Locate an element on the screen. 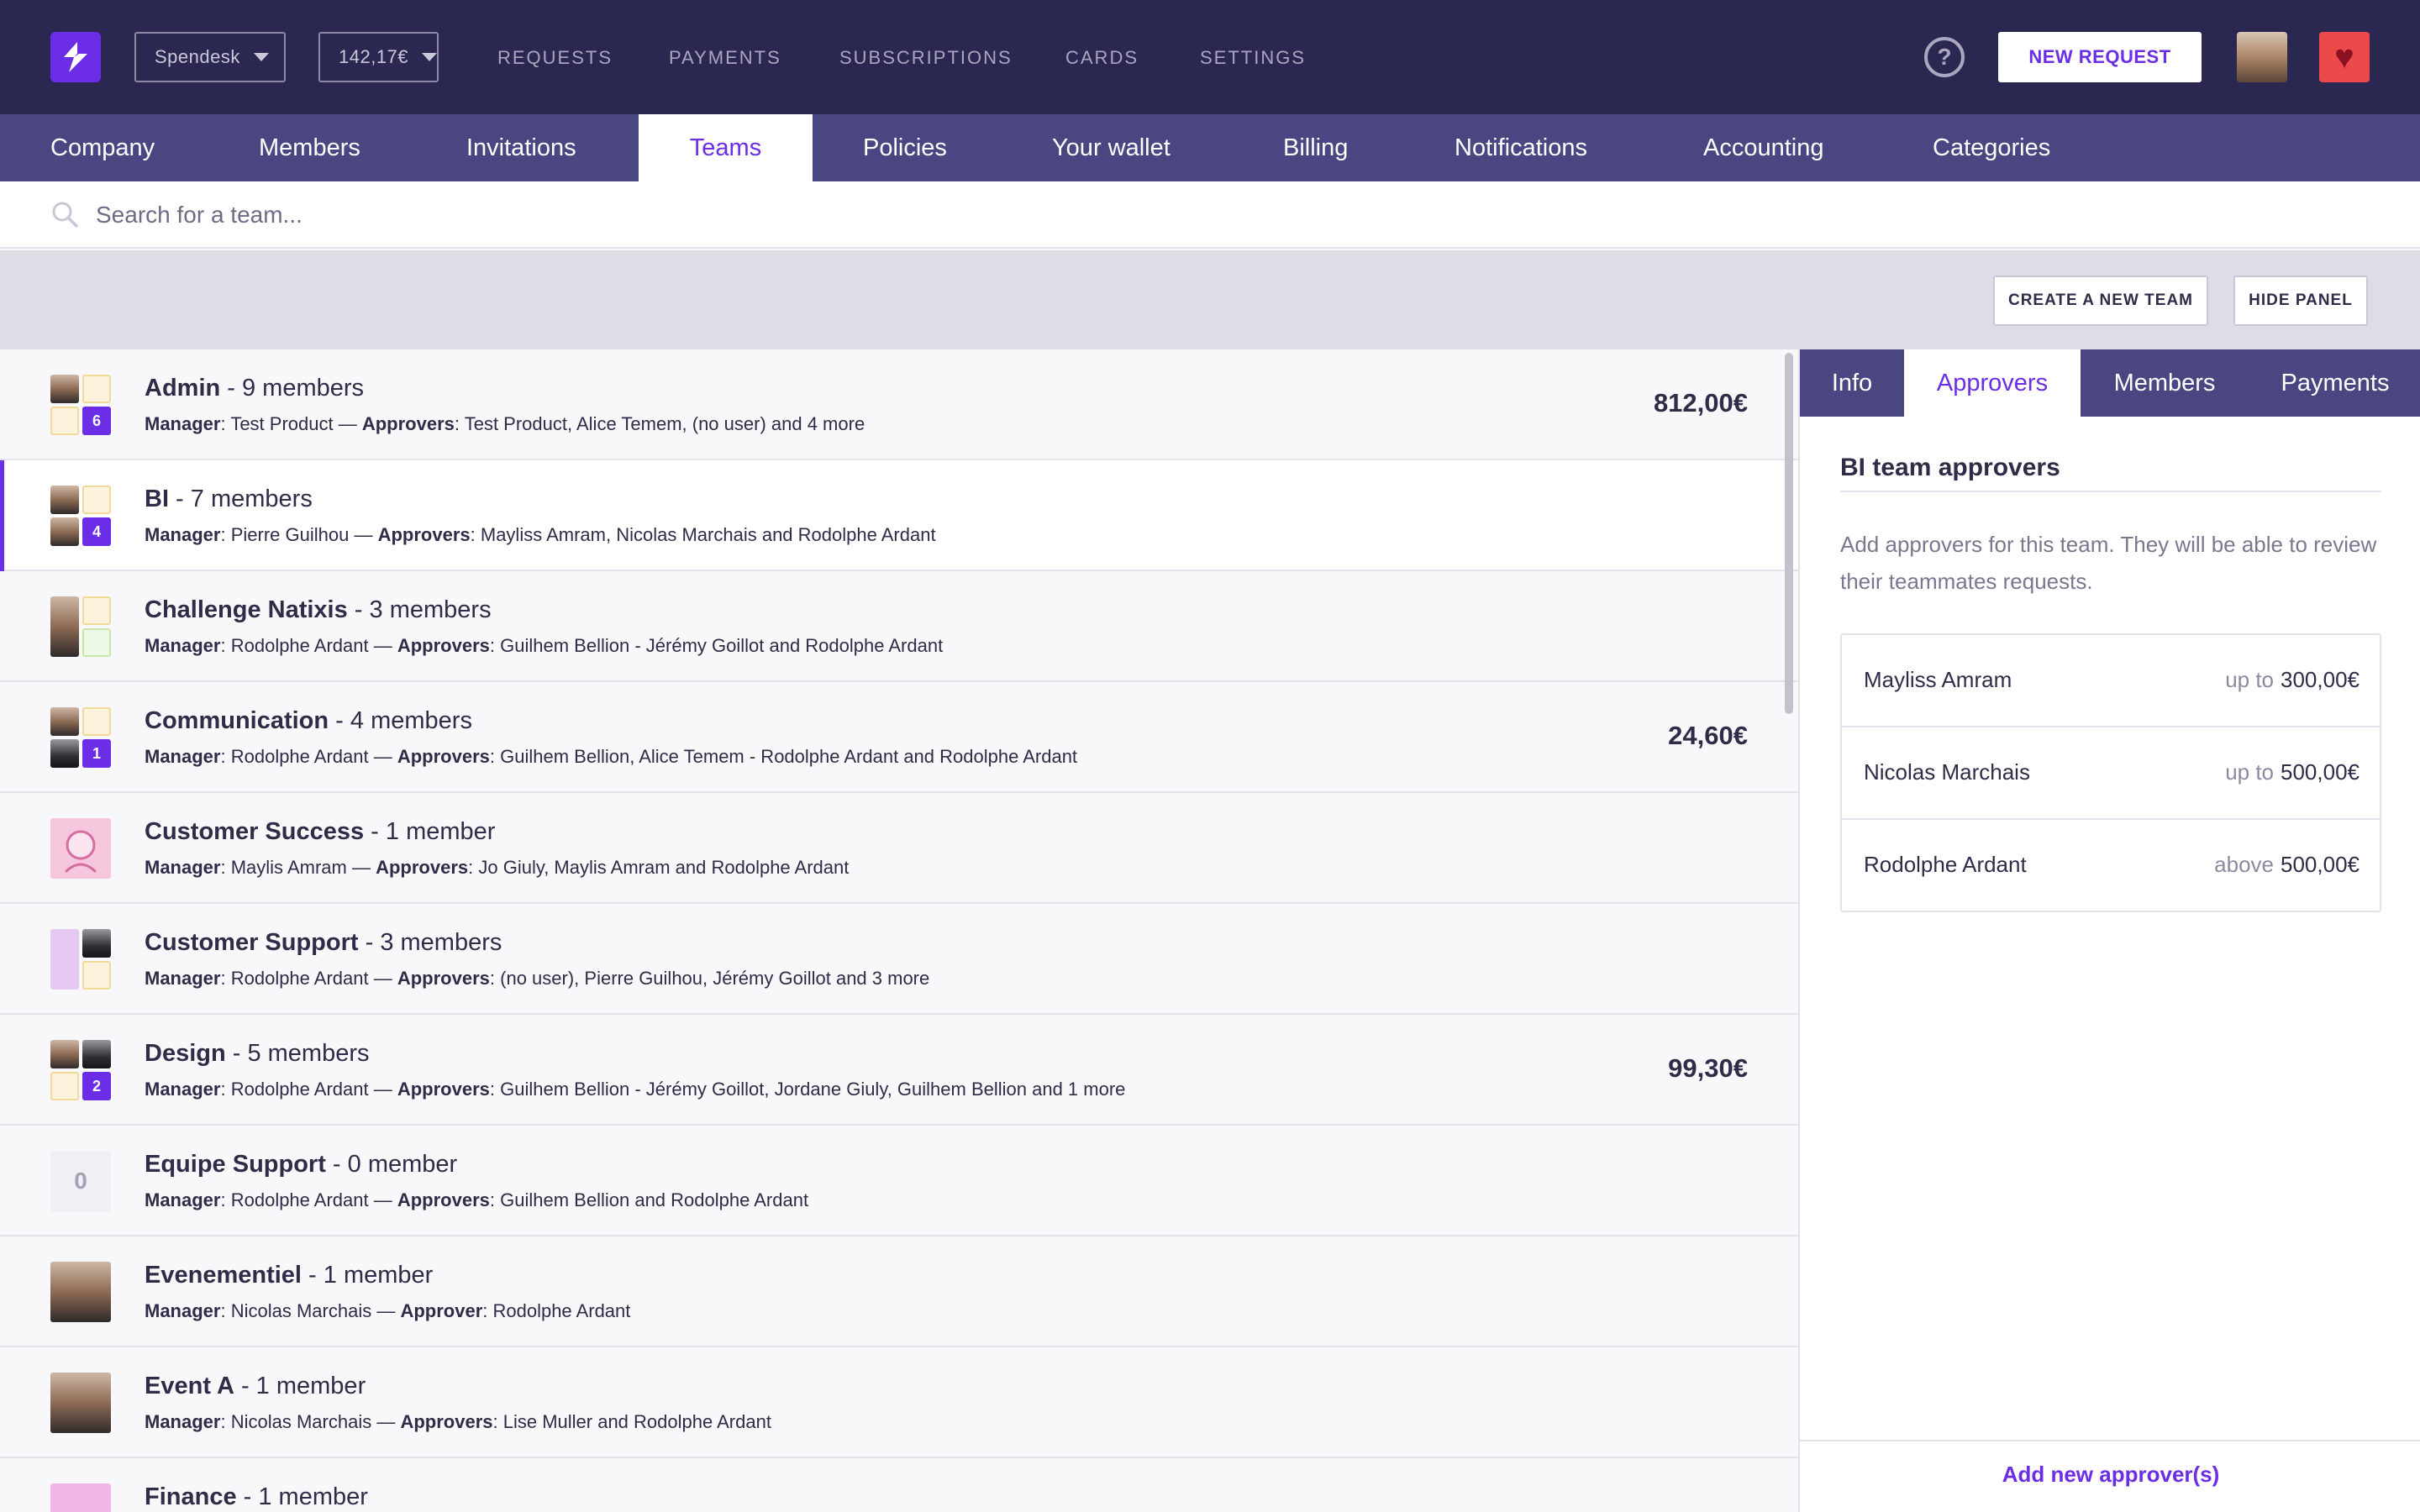 This screenshot has width=2420, height=1512. tab-policies: Policies is located at coordinates (905, 147).